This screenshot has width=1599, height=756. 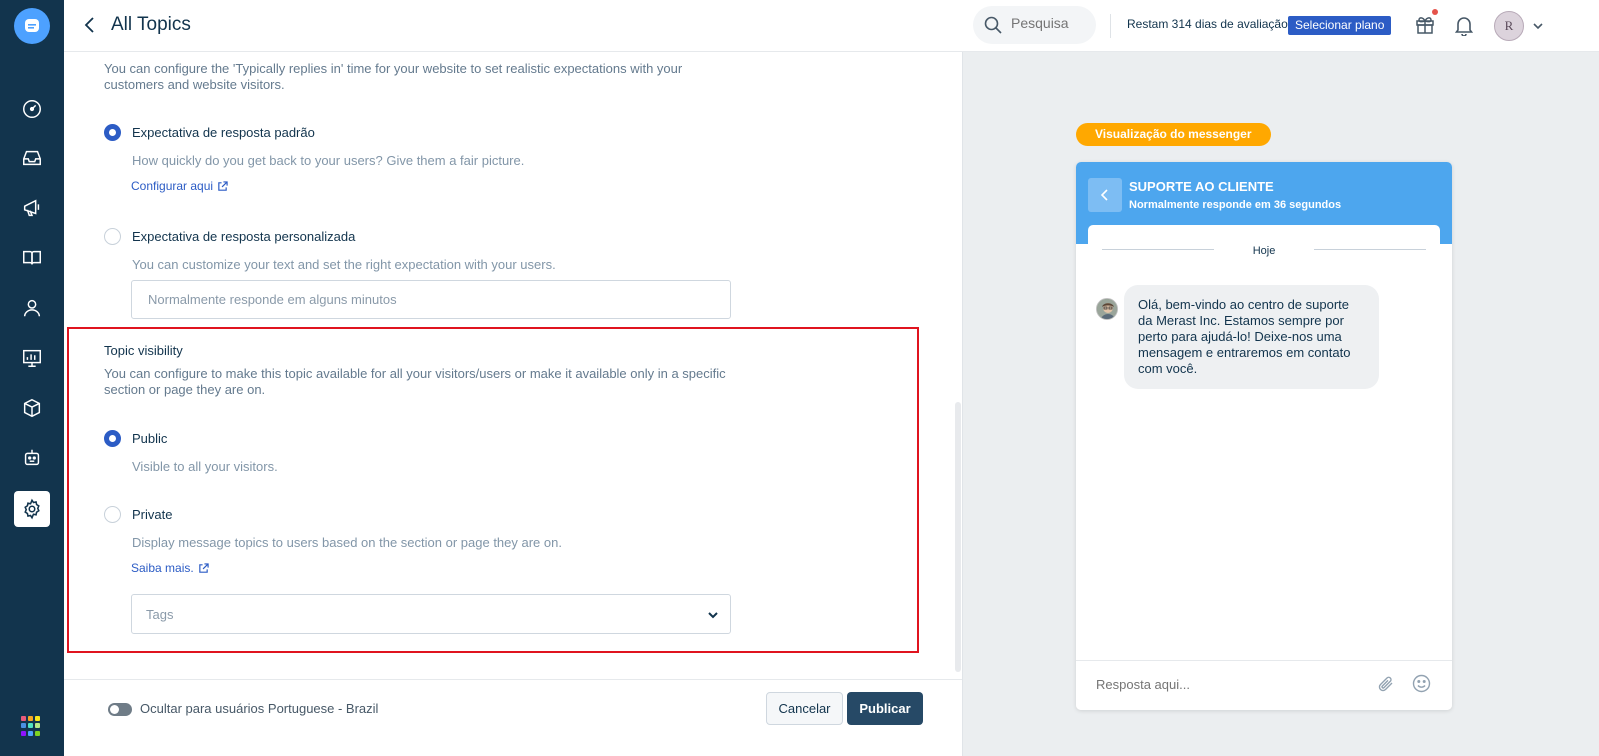 I want to click on apps-icon, so click(x=32, y=408).